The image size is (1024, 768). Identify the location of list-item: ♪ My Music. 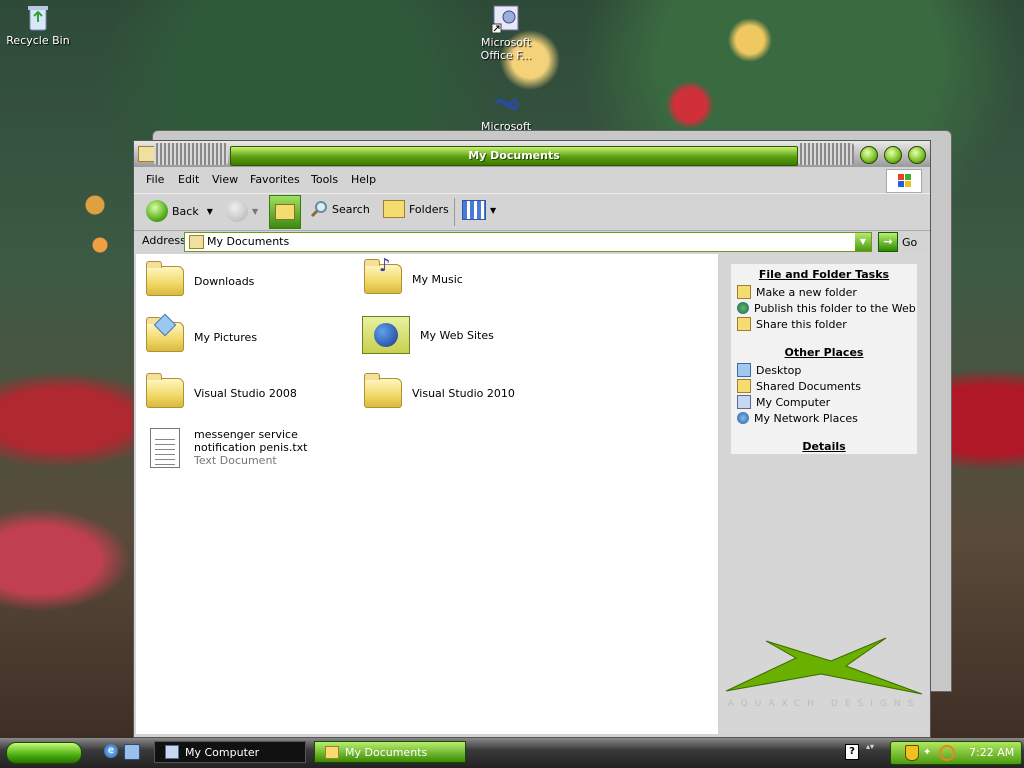
(413, 274).